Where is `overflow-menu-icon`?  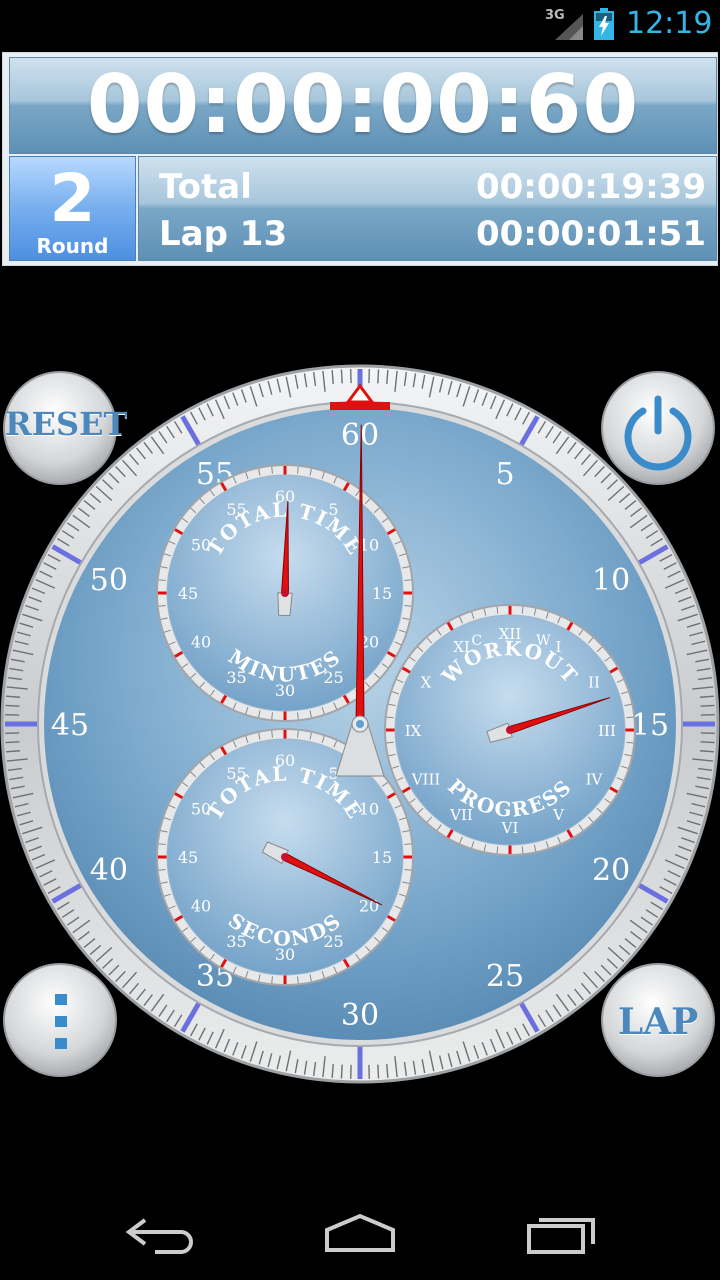 overflow-menu-icon is located at coordinates (61, 1021).